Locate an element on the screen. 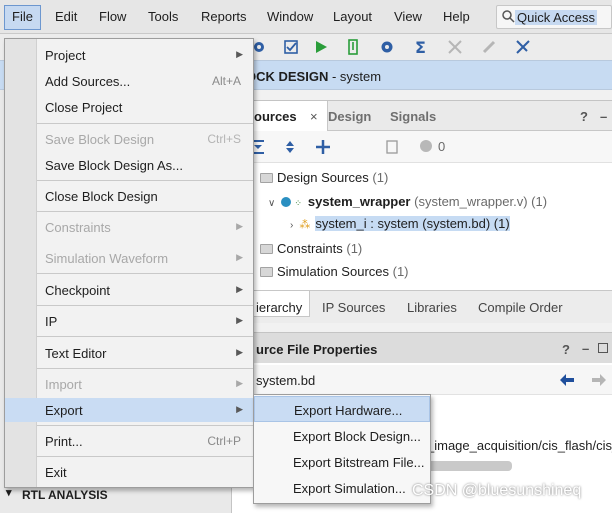  run-icon is located at coordinates (321, 47).